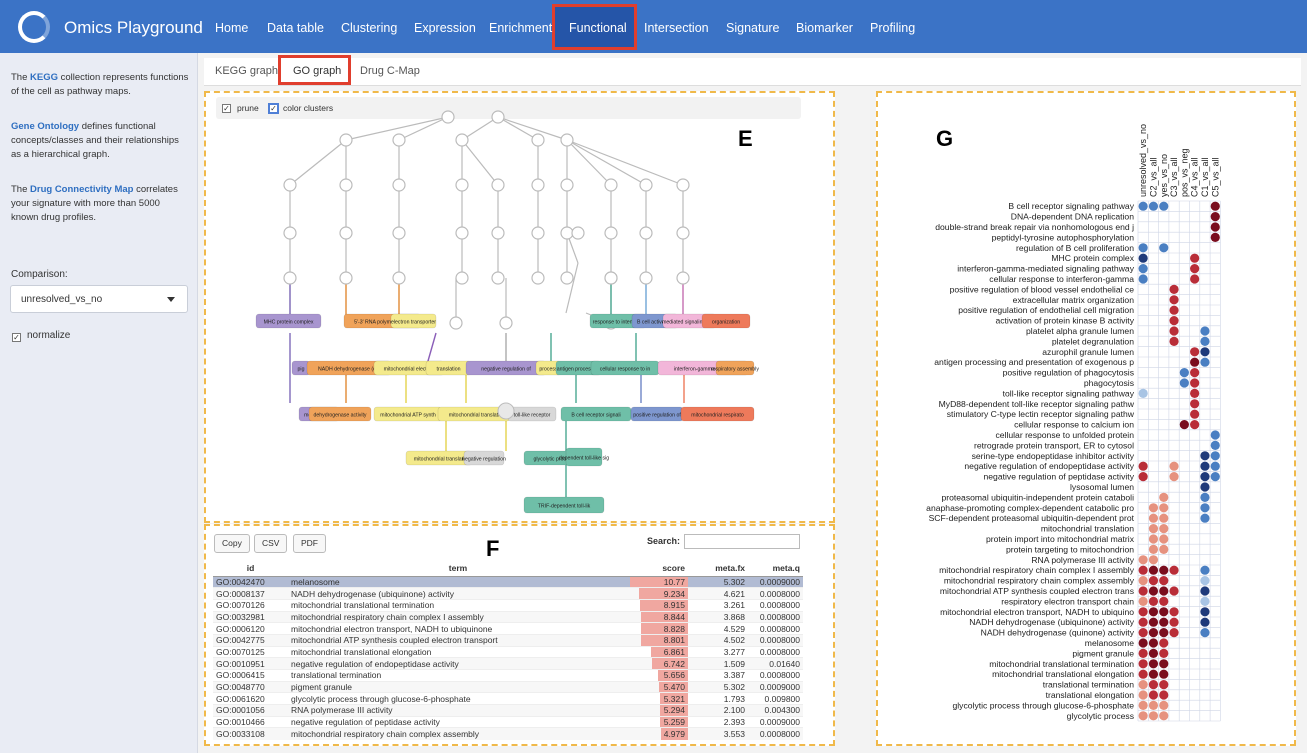 The width and height of the screenshot is (1307, 753). I want to click on search-input, so click(742, 541).